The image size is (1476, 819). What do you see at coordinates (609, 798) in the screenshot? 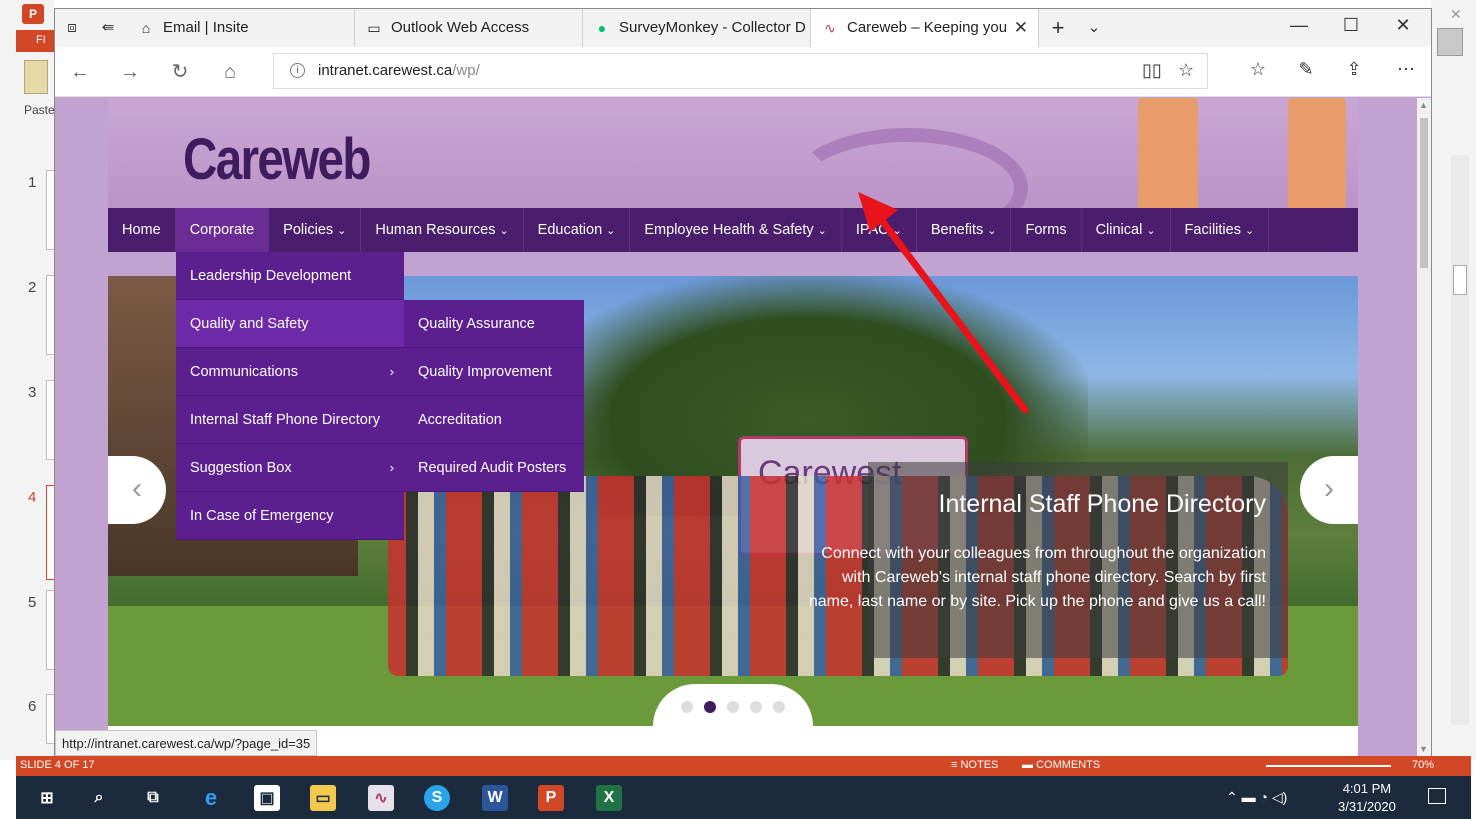
I see `excel-icon: X` at bounding box center [609, 798].